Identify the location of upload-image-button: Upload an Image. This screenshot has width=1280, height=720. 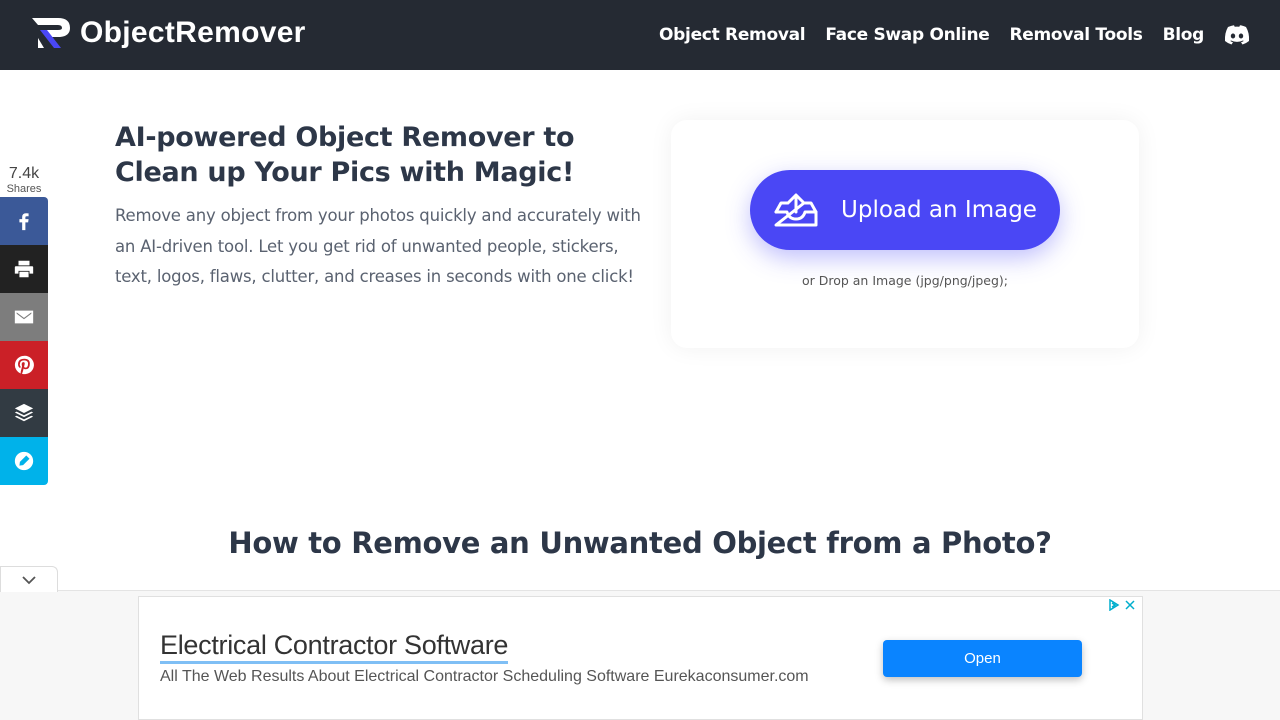
(905, 210).